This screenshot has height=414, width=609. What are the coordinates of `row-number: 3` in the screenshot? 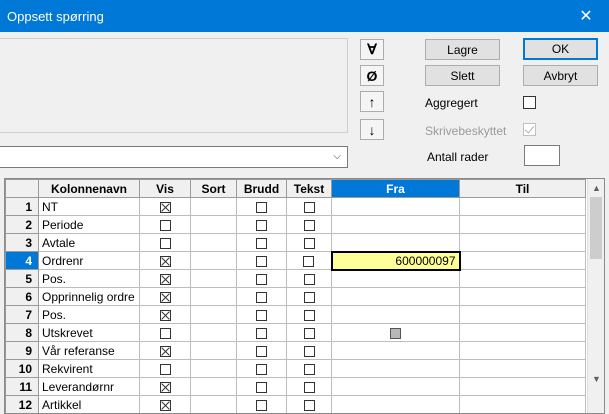 It's located at (22, 242).